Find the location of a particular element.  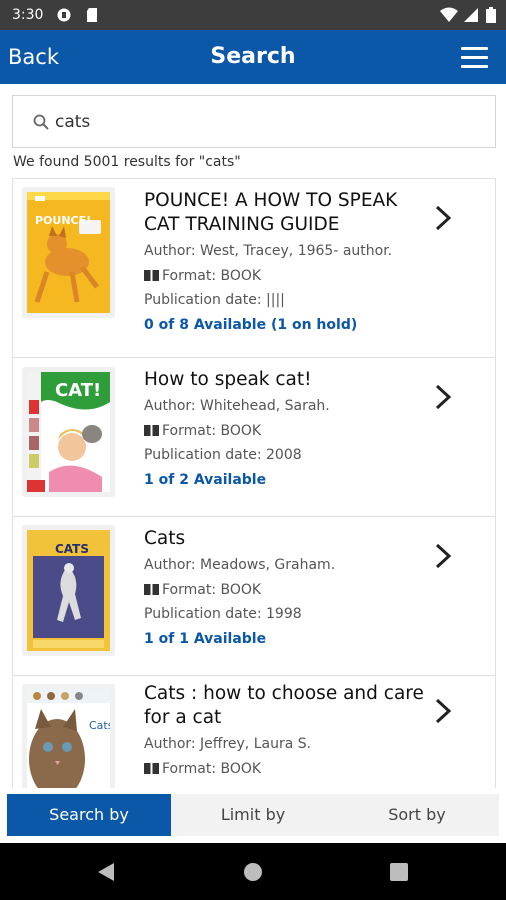

search-input is located at coordinates (265, 122).